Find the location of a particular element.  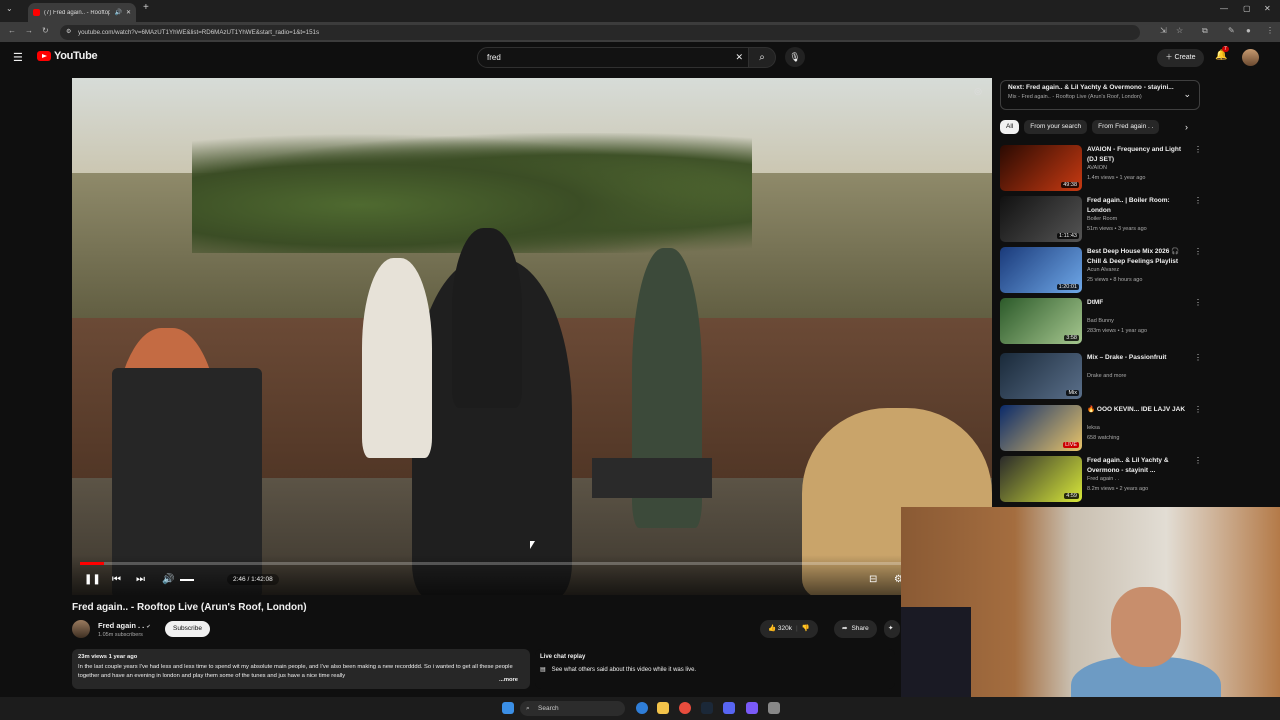

recommendation-thumbnail: 49:38 is located at coordinates (1041, 168).